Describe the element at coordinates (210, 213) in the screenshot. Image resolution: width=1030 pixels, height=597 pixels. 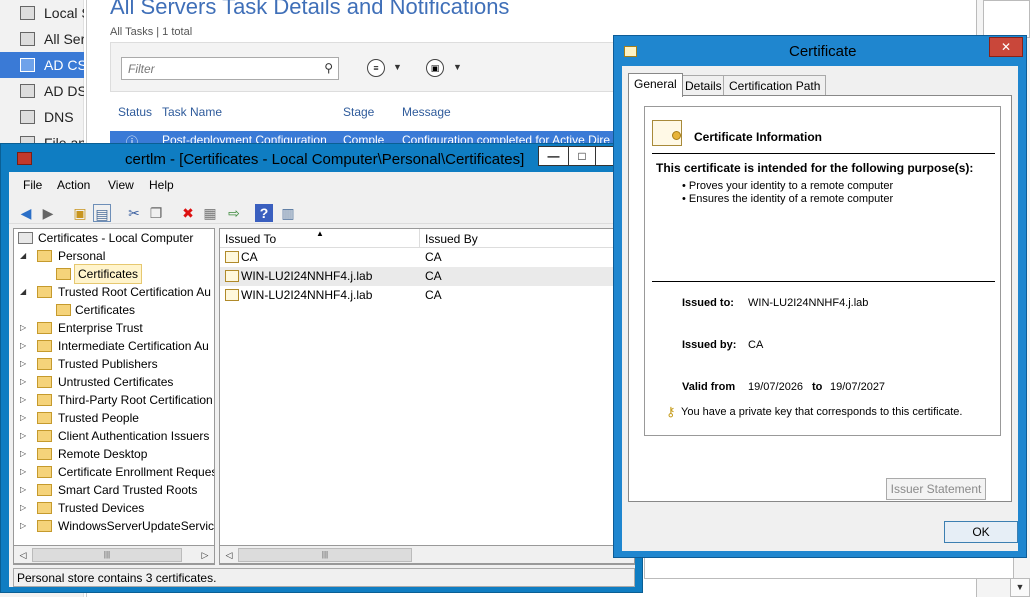
I see `properties-icon: ▦` at that location.